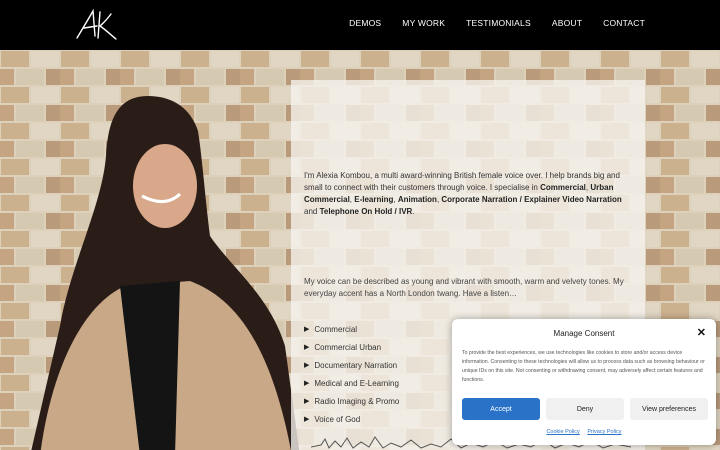 This screenshot has width=720, height=450. What do you see at coordinates (365, 23) in the screenshot?
I see `nav-demos: DEMOS` at bounding box center [365, 23].